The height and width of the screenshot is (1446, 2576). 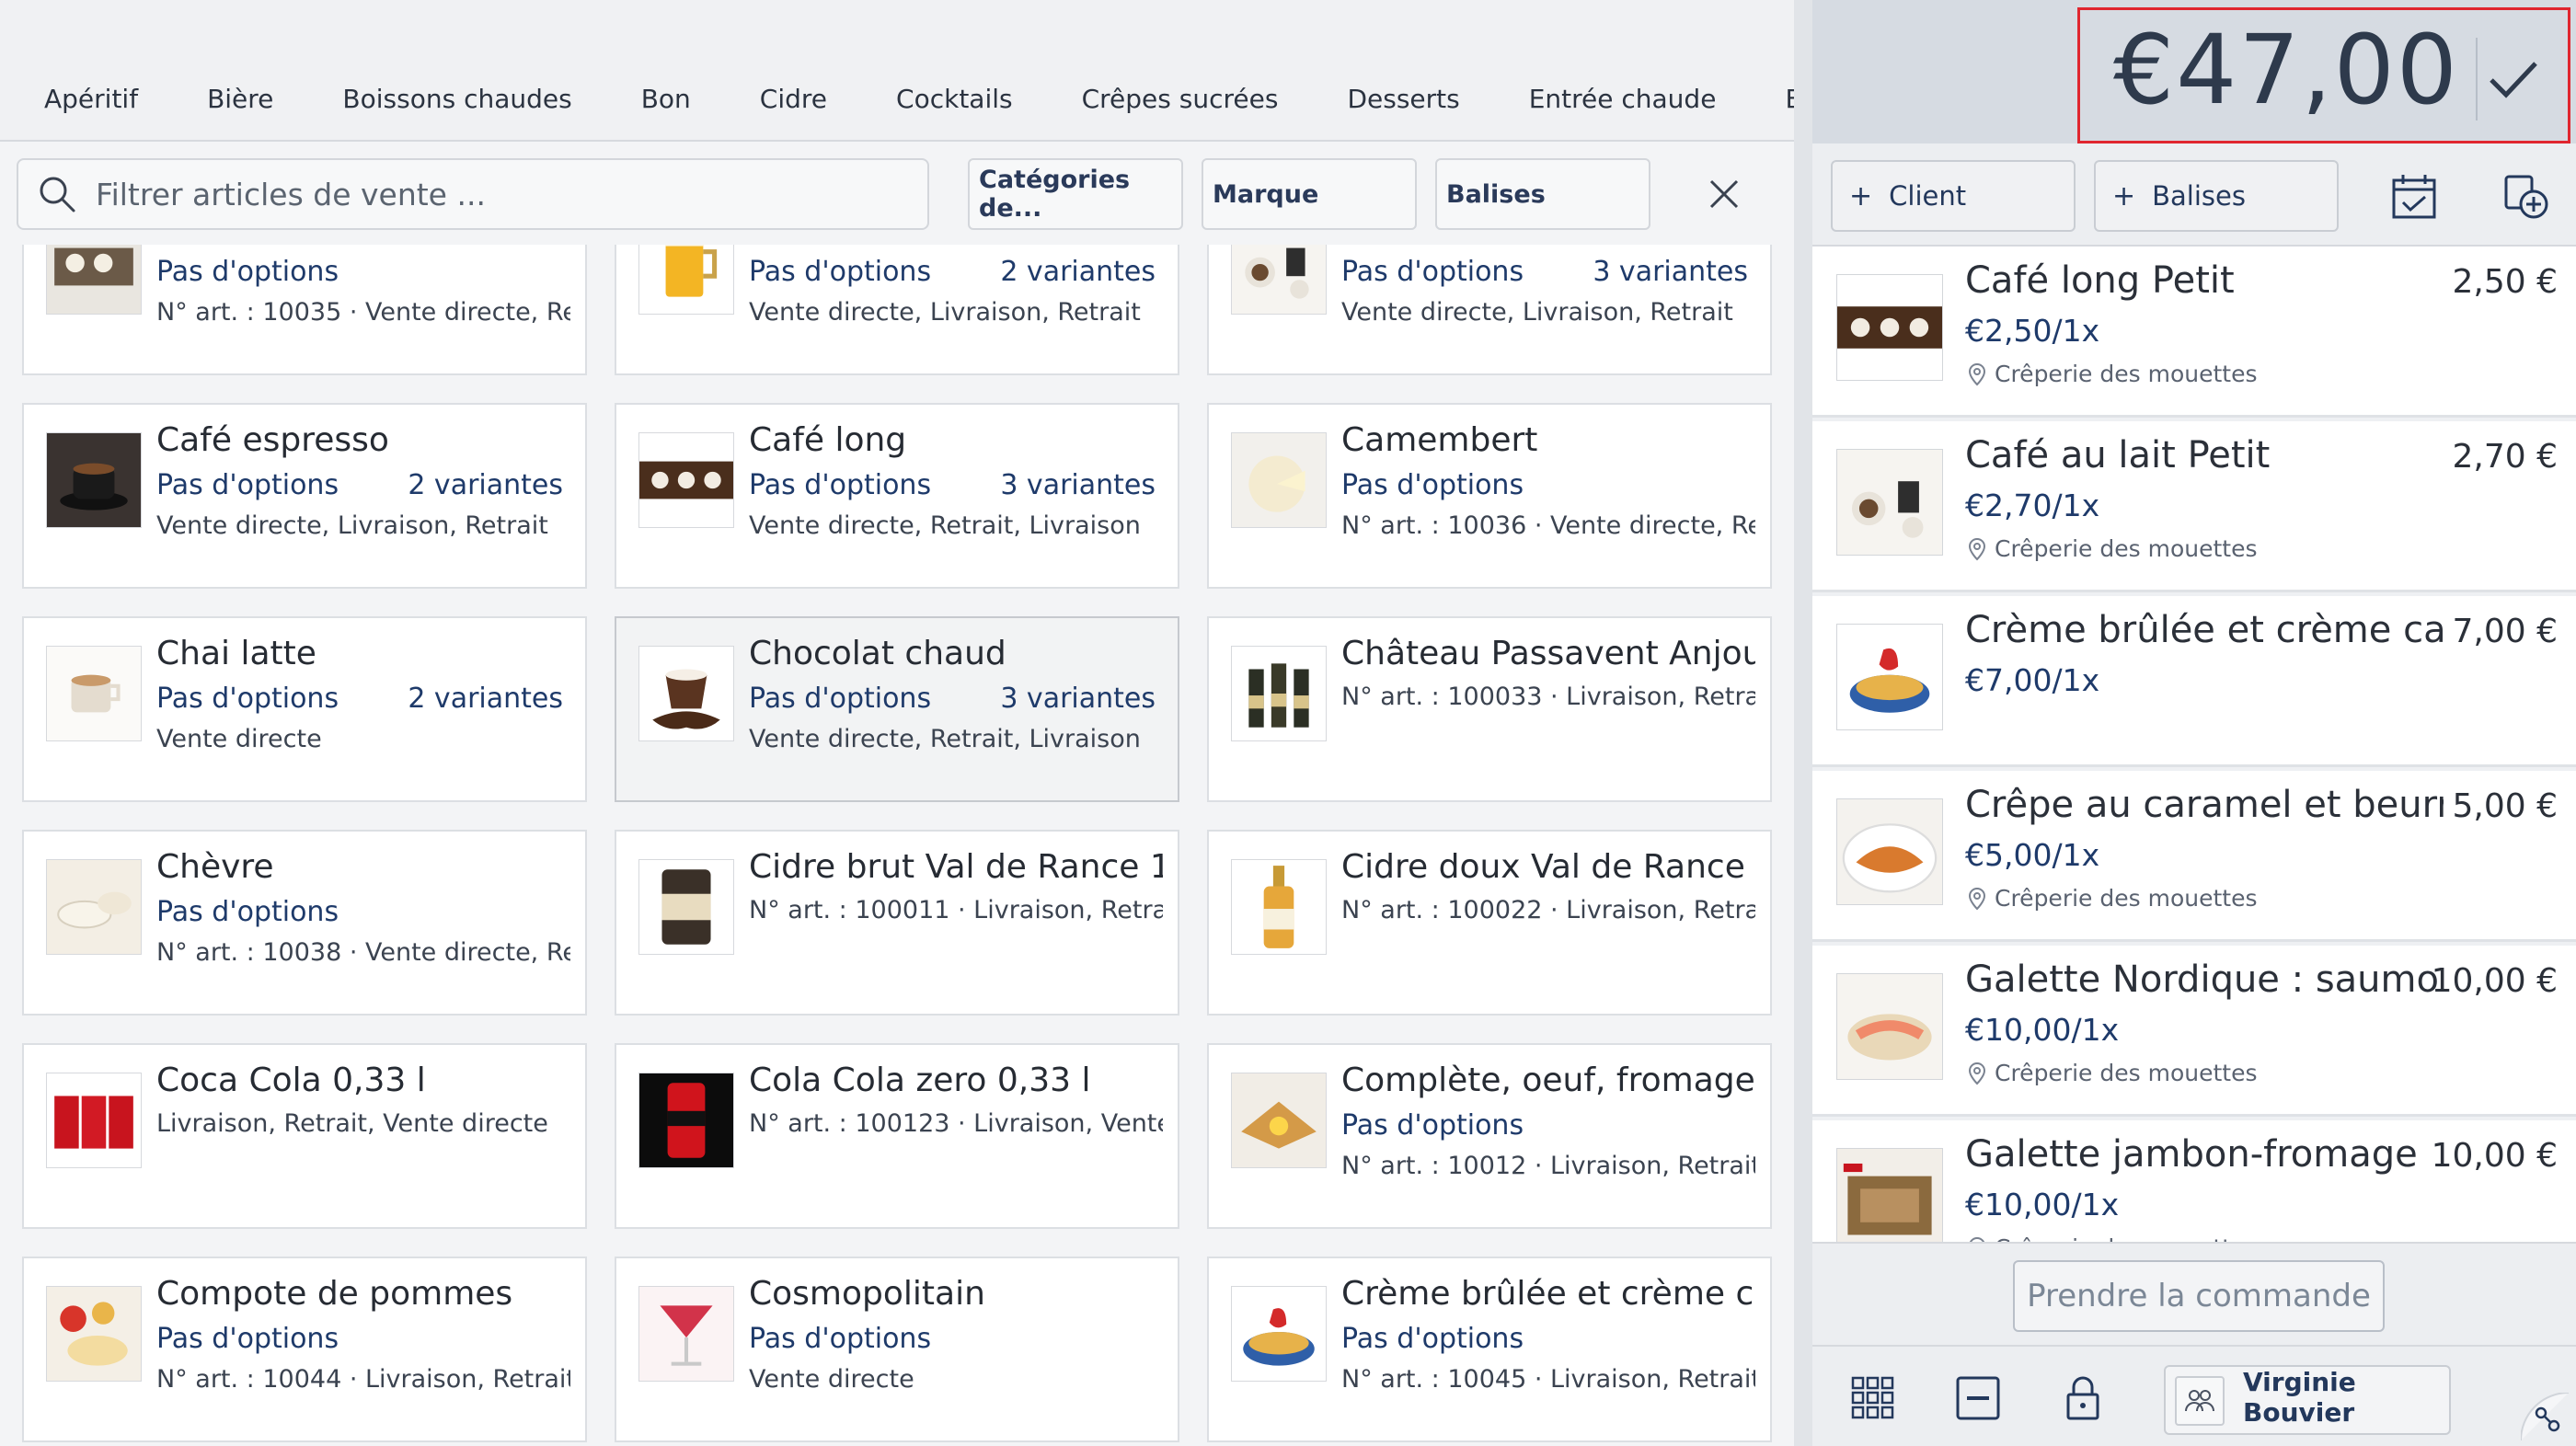 What do you see at coordinates (1542, 194) in the screenshot?
I see `tags-filter-button: Balises` at bounding box center [1542, 194].